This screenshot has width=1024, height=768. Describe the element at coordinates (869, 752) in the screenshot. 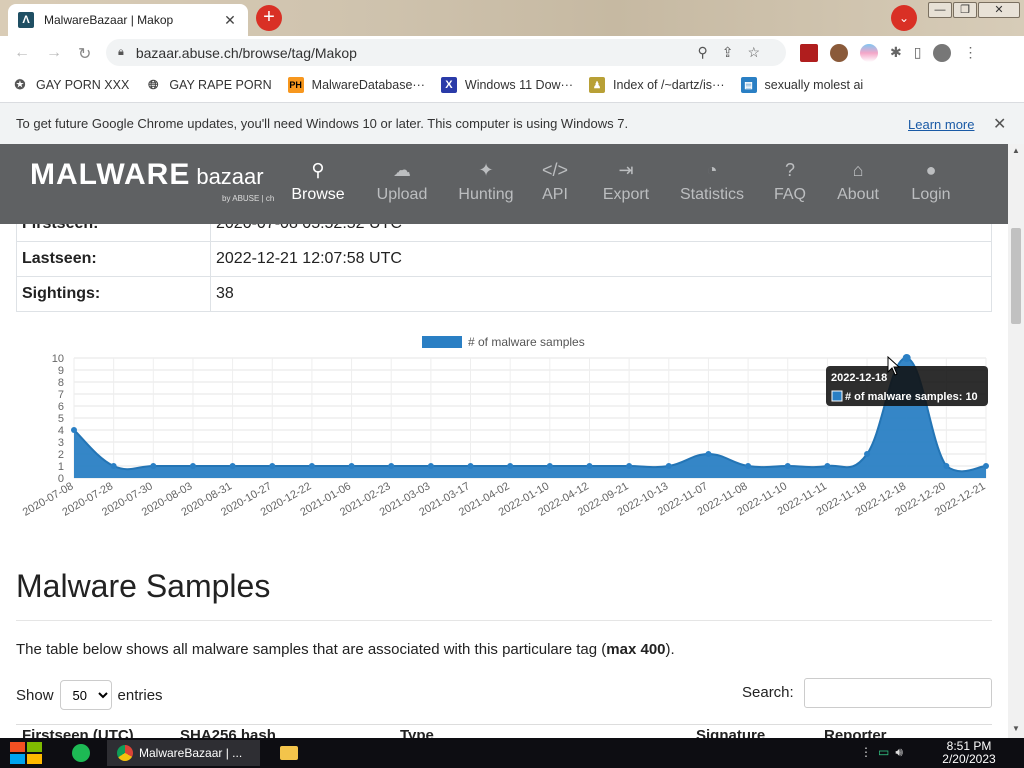

I see `tray-overflow-icon: ⋮` at that location.